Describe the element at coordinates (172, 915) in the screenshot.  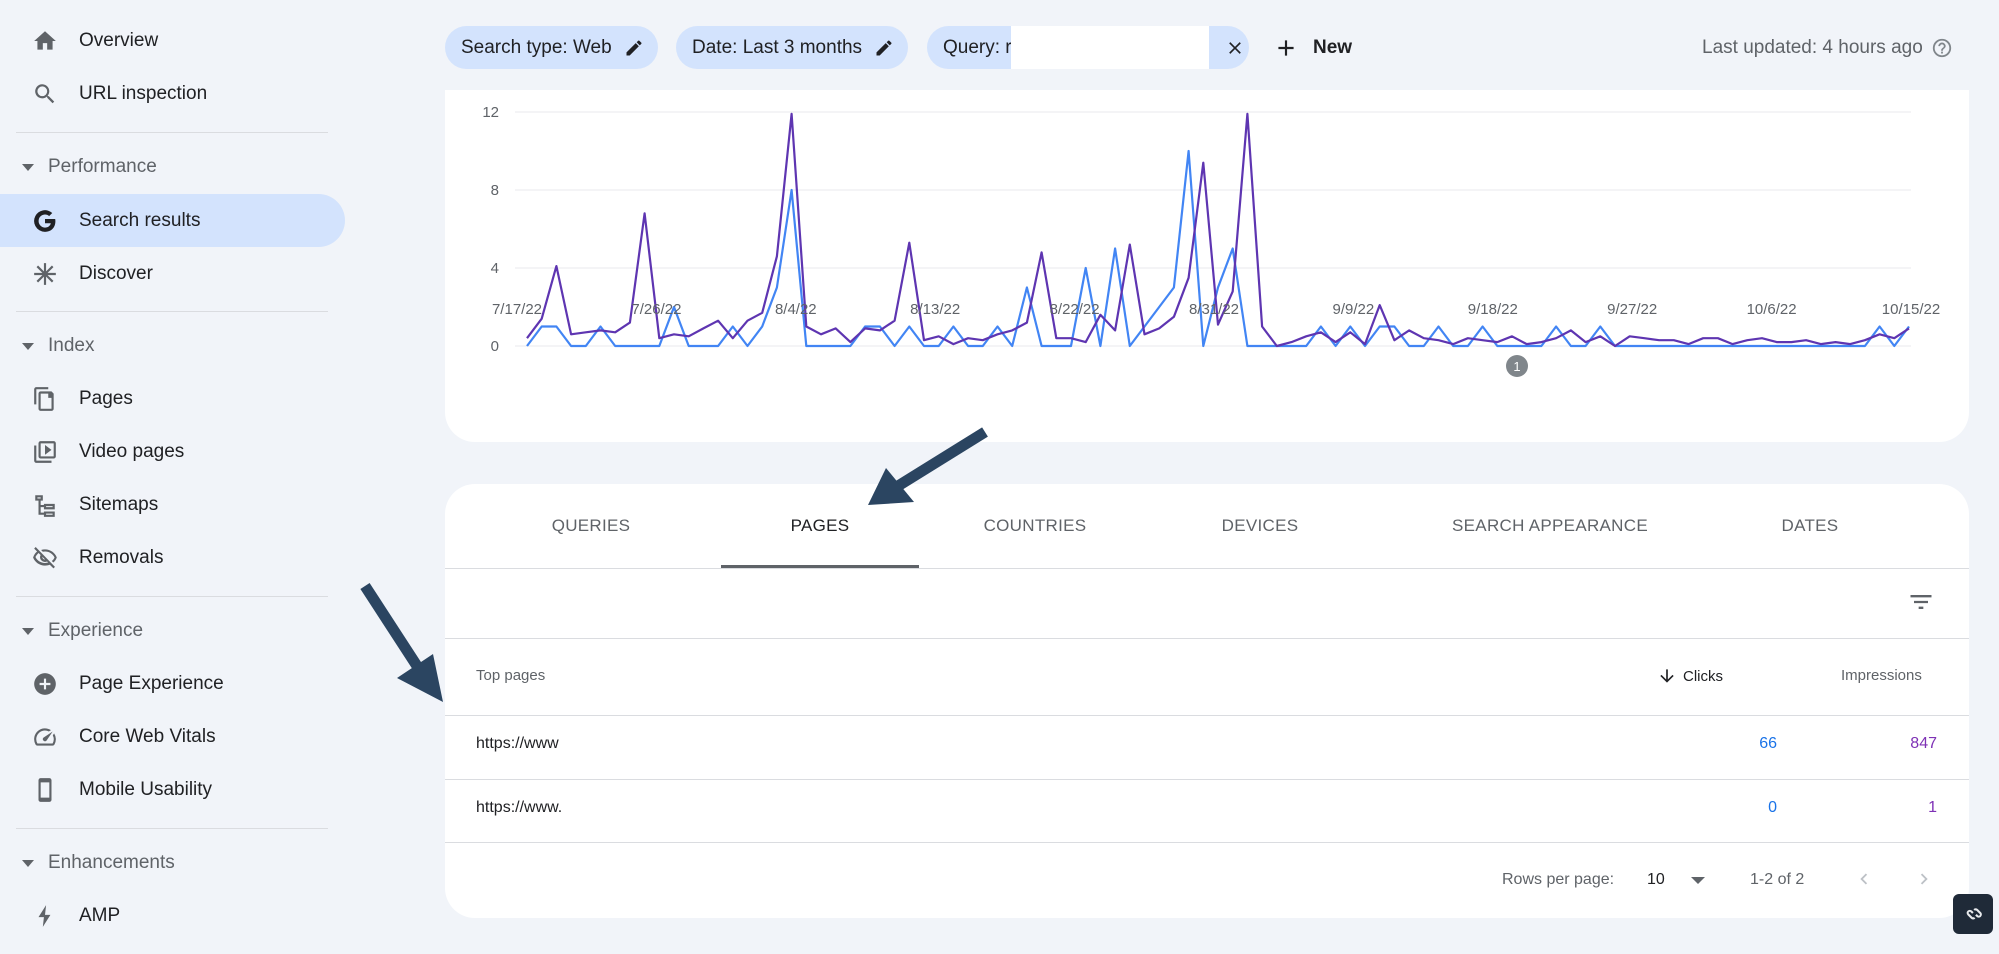
I see `sidebar-item-amp: AMP` at that location.